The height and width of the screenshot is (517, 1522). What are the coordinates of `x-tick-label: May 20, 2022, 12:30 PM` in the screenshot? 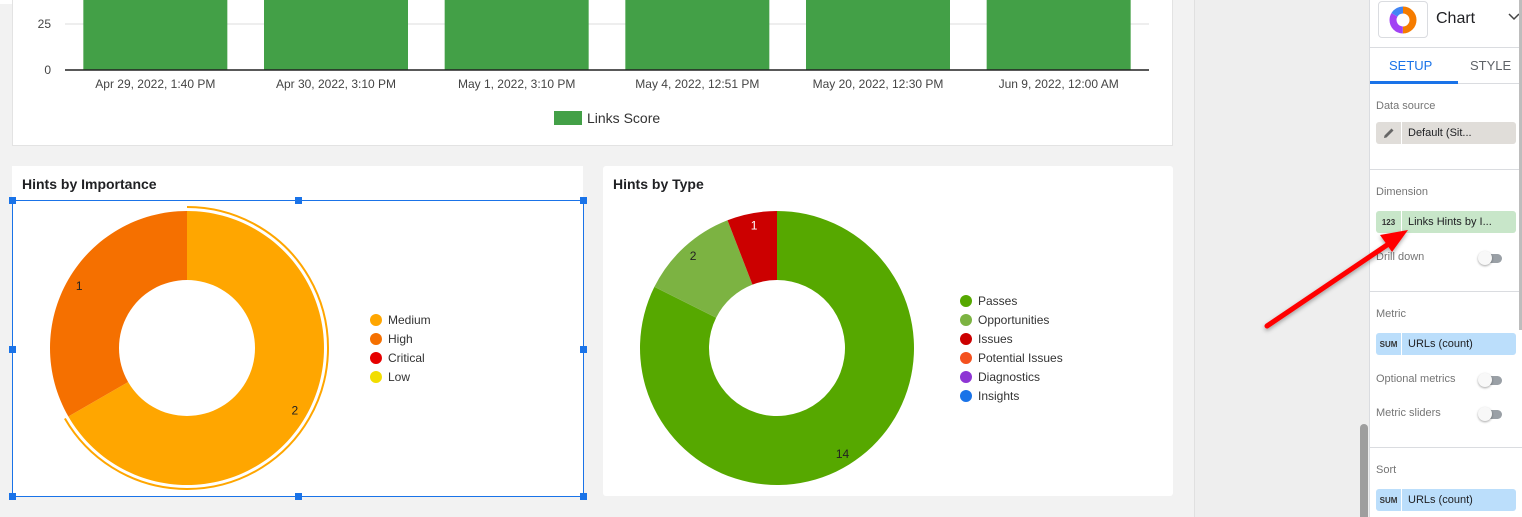 It's located at (878, 84).